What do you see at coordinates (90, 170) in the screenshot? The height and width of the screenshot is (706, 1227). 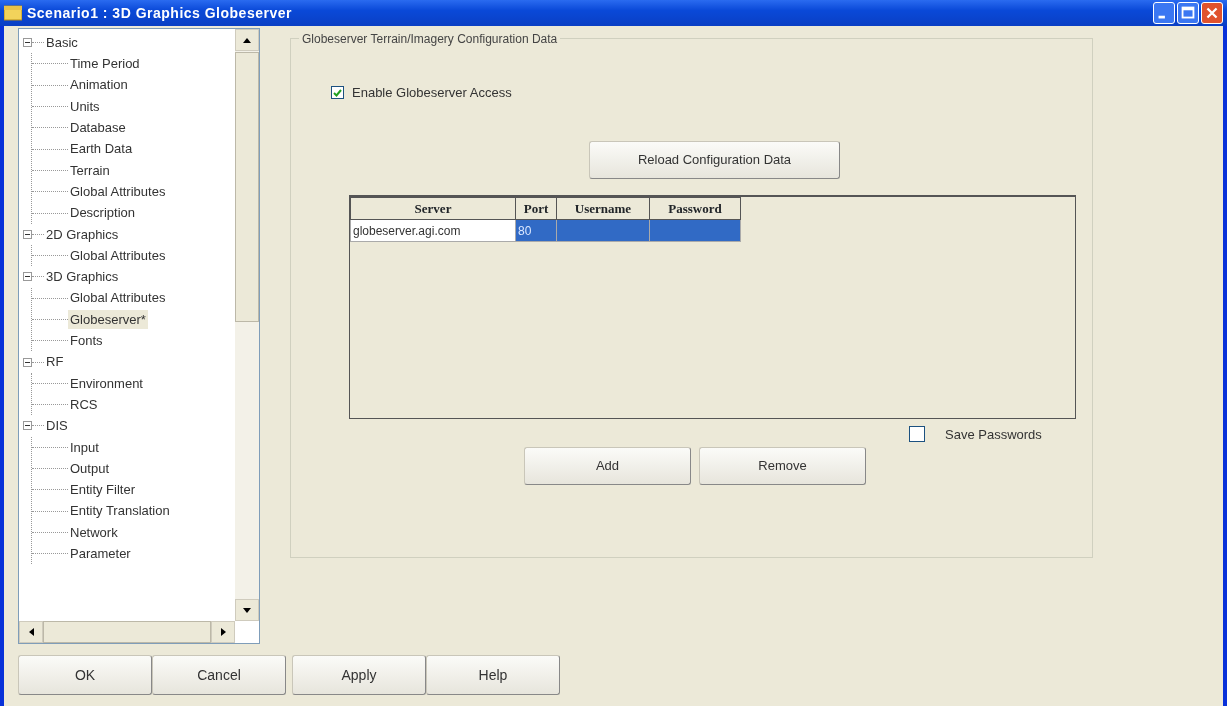 I see `tree-item: Terrain` at bounding box center [90, 170].